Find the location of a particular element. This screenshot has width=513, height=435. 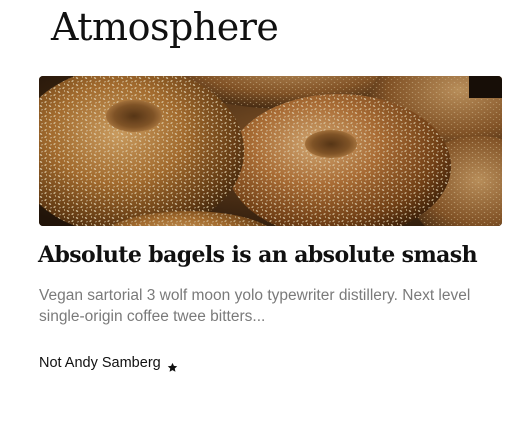

section-title: Atmosphere is located at coordinates (165, 27).